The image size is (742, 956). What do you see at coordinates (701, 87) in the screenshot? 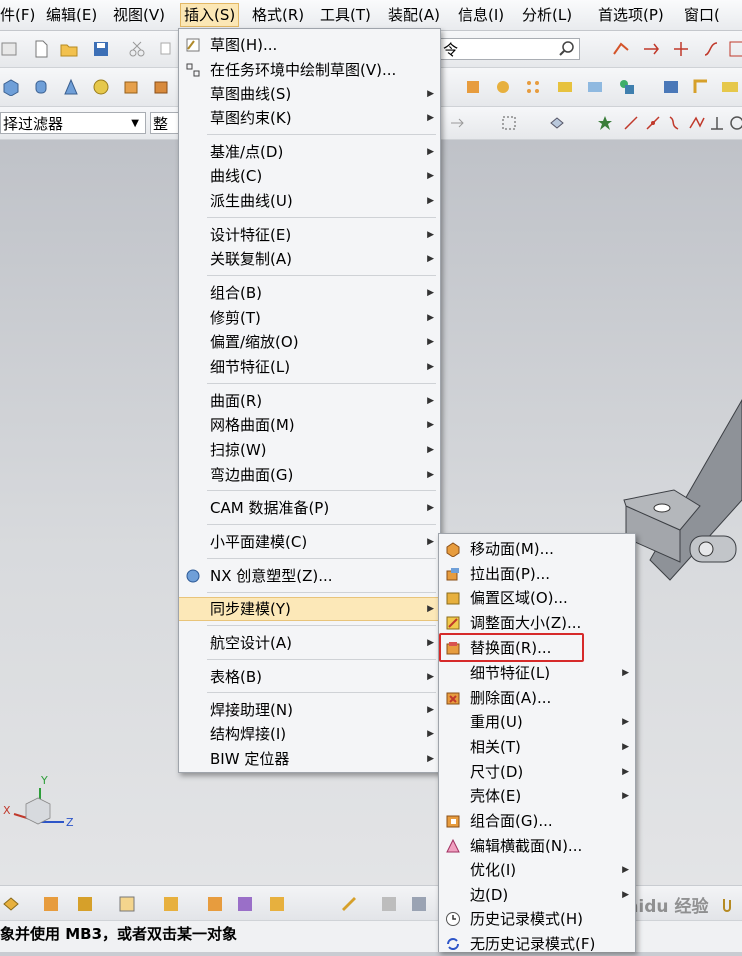
I see `sheet-icon` at bounding box center [701, 87].